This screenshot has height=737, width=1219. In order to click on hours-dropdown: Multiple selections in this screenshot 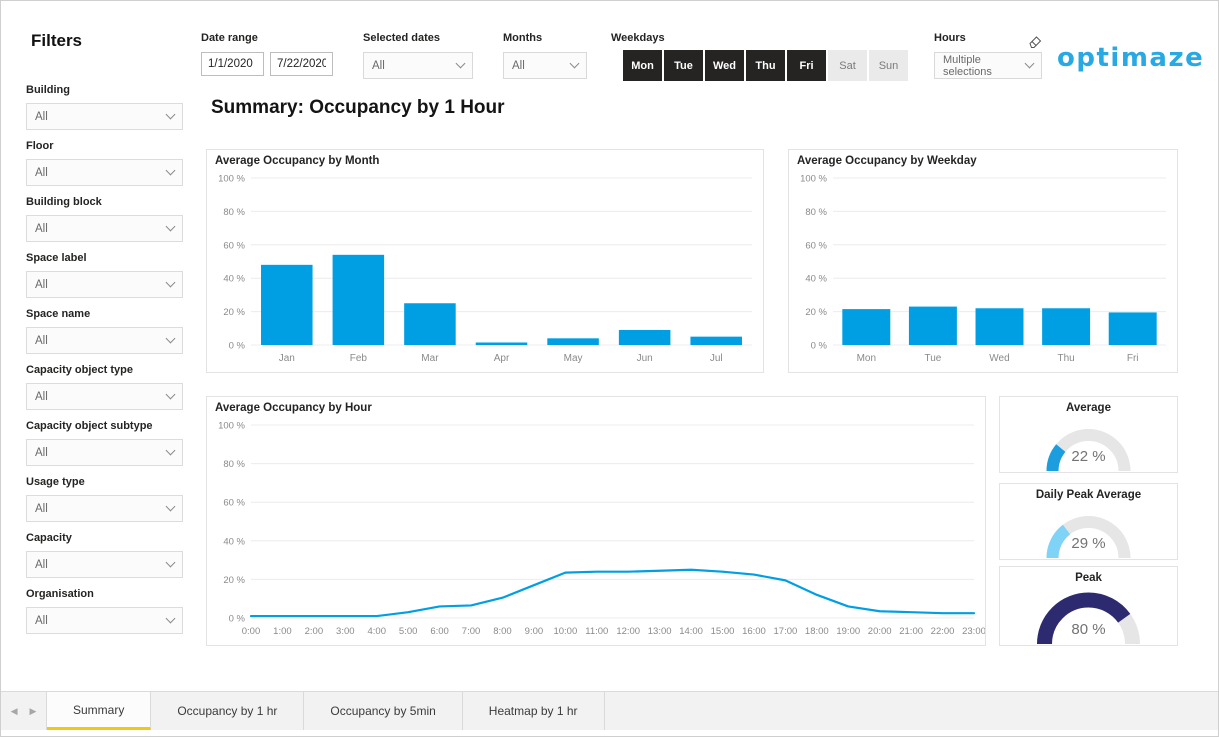, I will do `click(988, 65)`.